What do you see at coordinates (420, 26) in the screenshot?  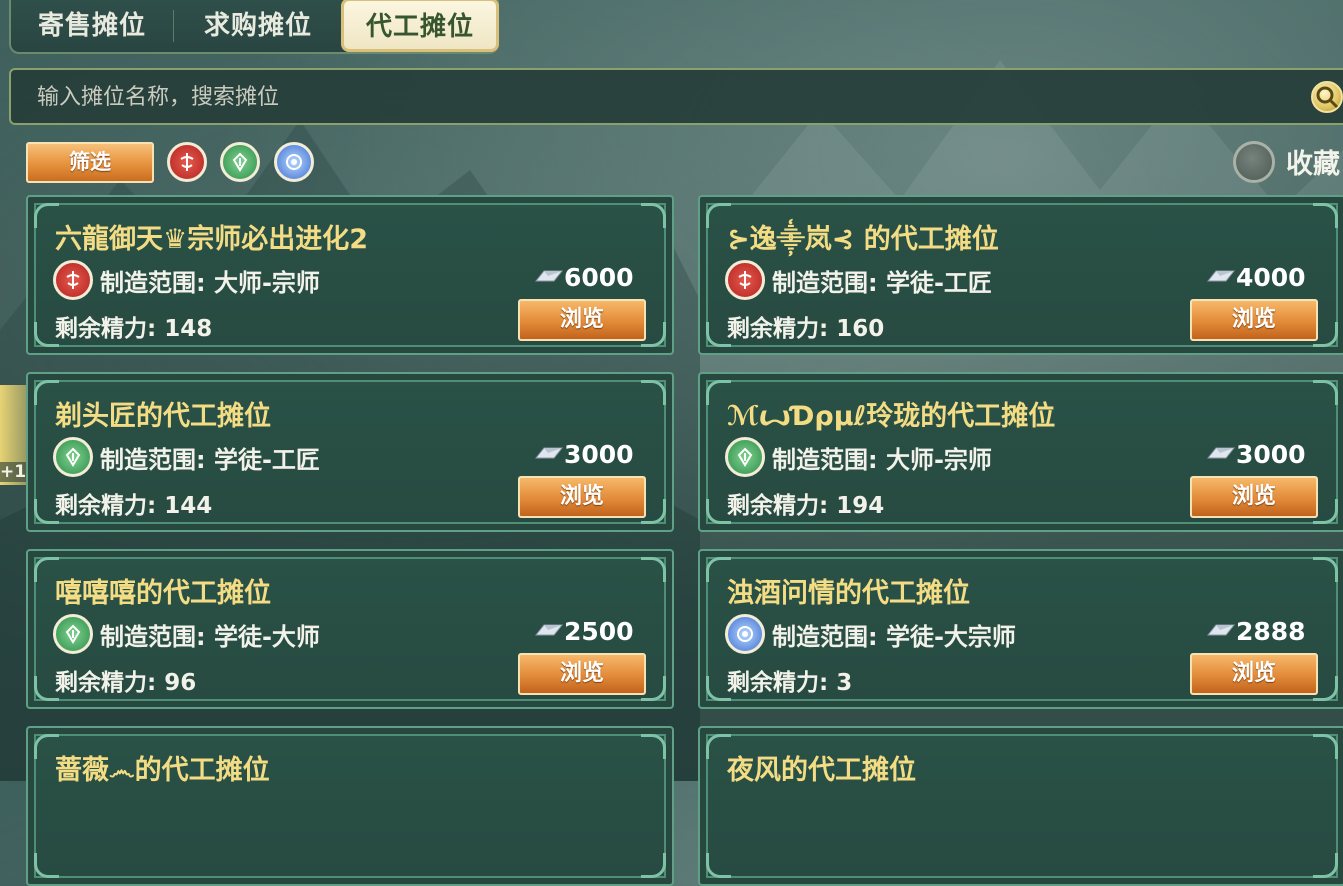 I see `tab-crafting: 代工摊位` at bounding box center [420, 26].